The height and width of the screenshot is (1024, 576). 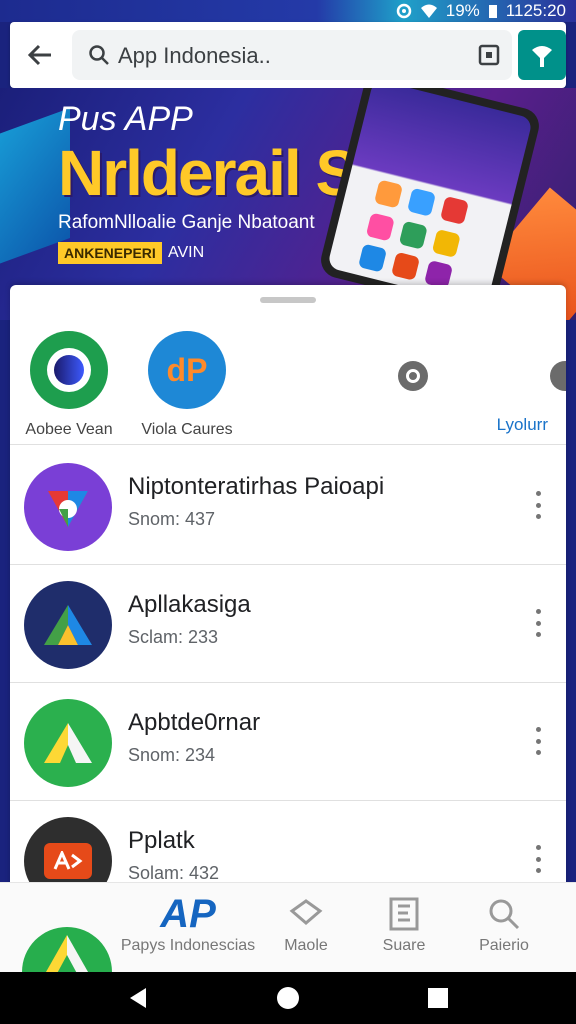 I want to click on home-app-logo-text: AP, so click(x=188, y=913).